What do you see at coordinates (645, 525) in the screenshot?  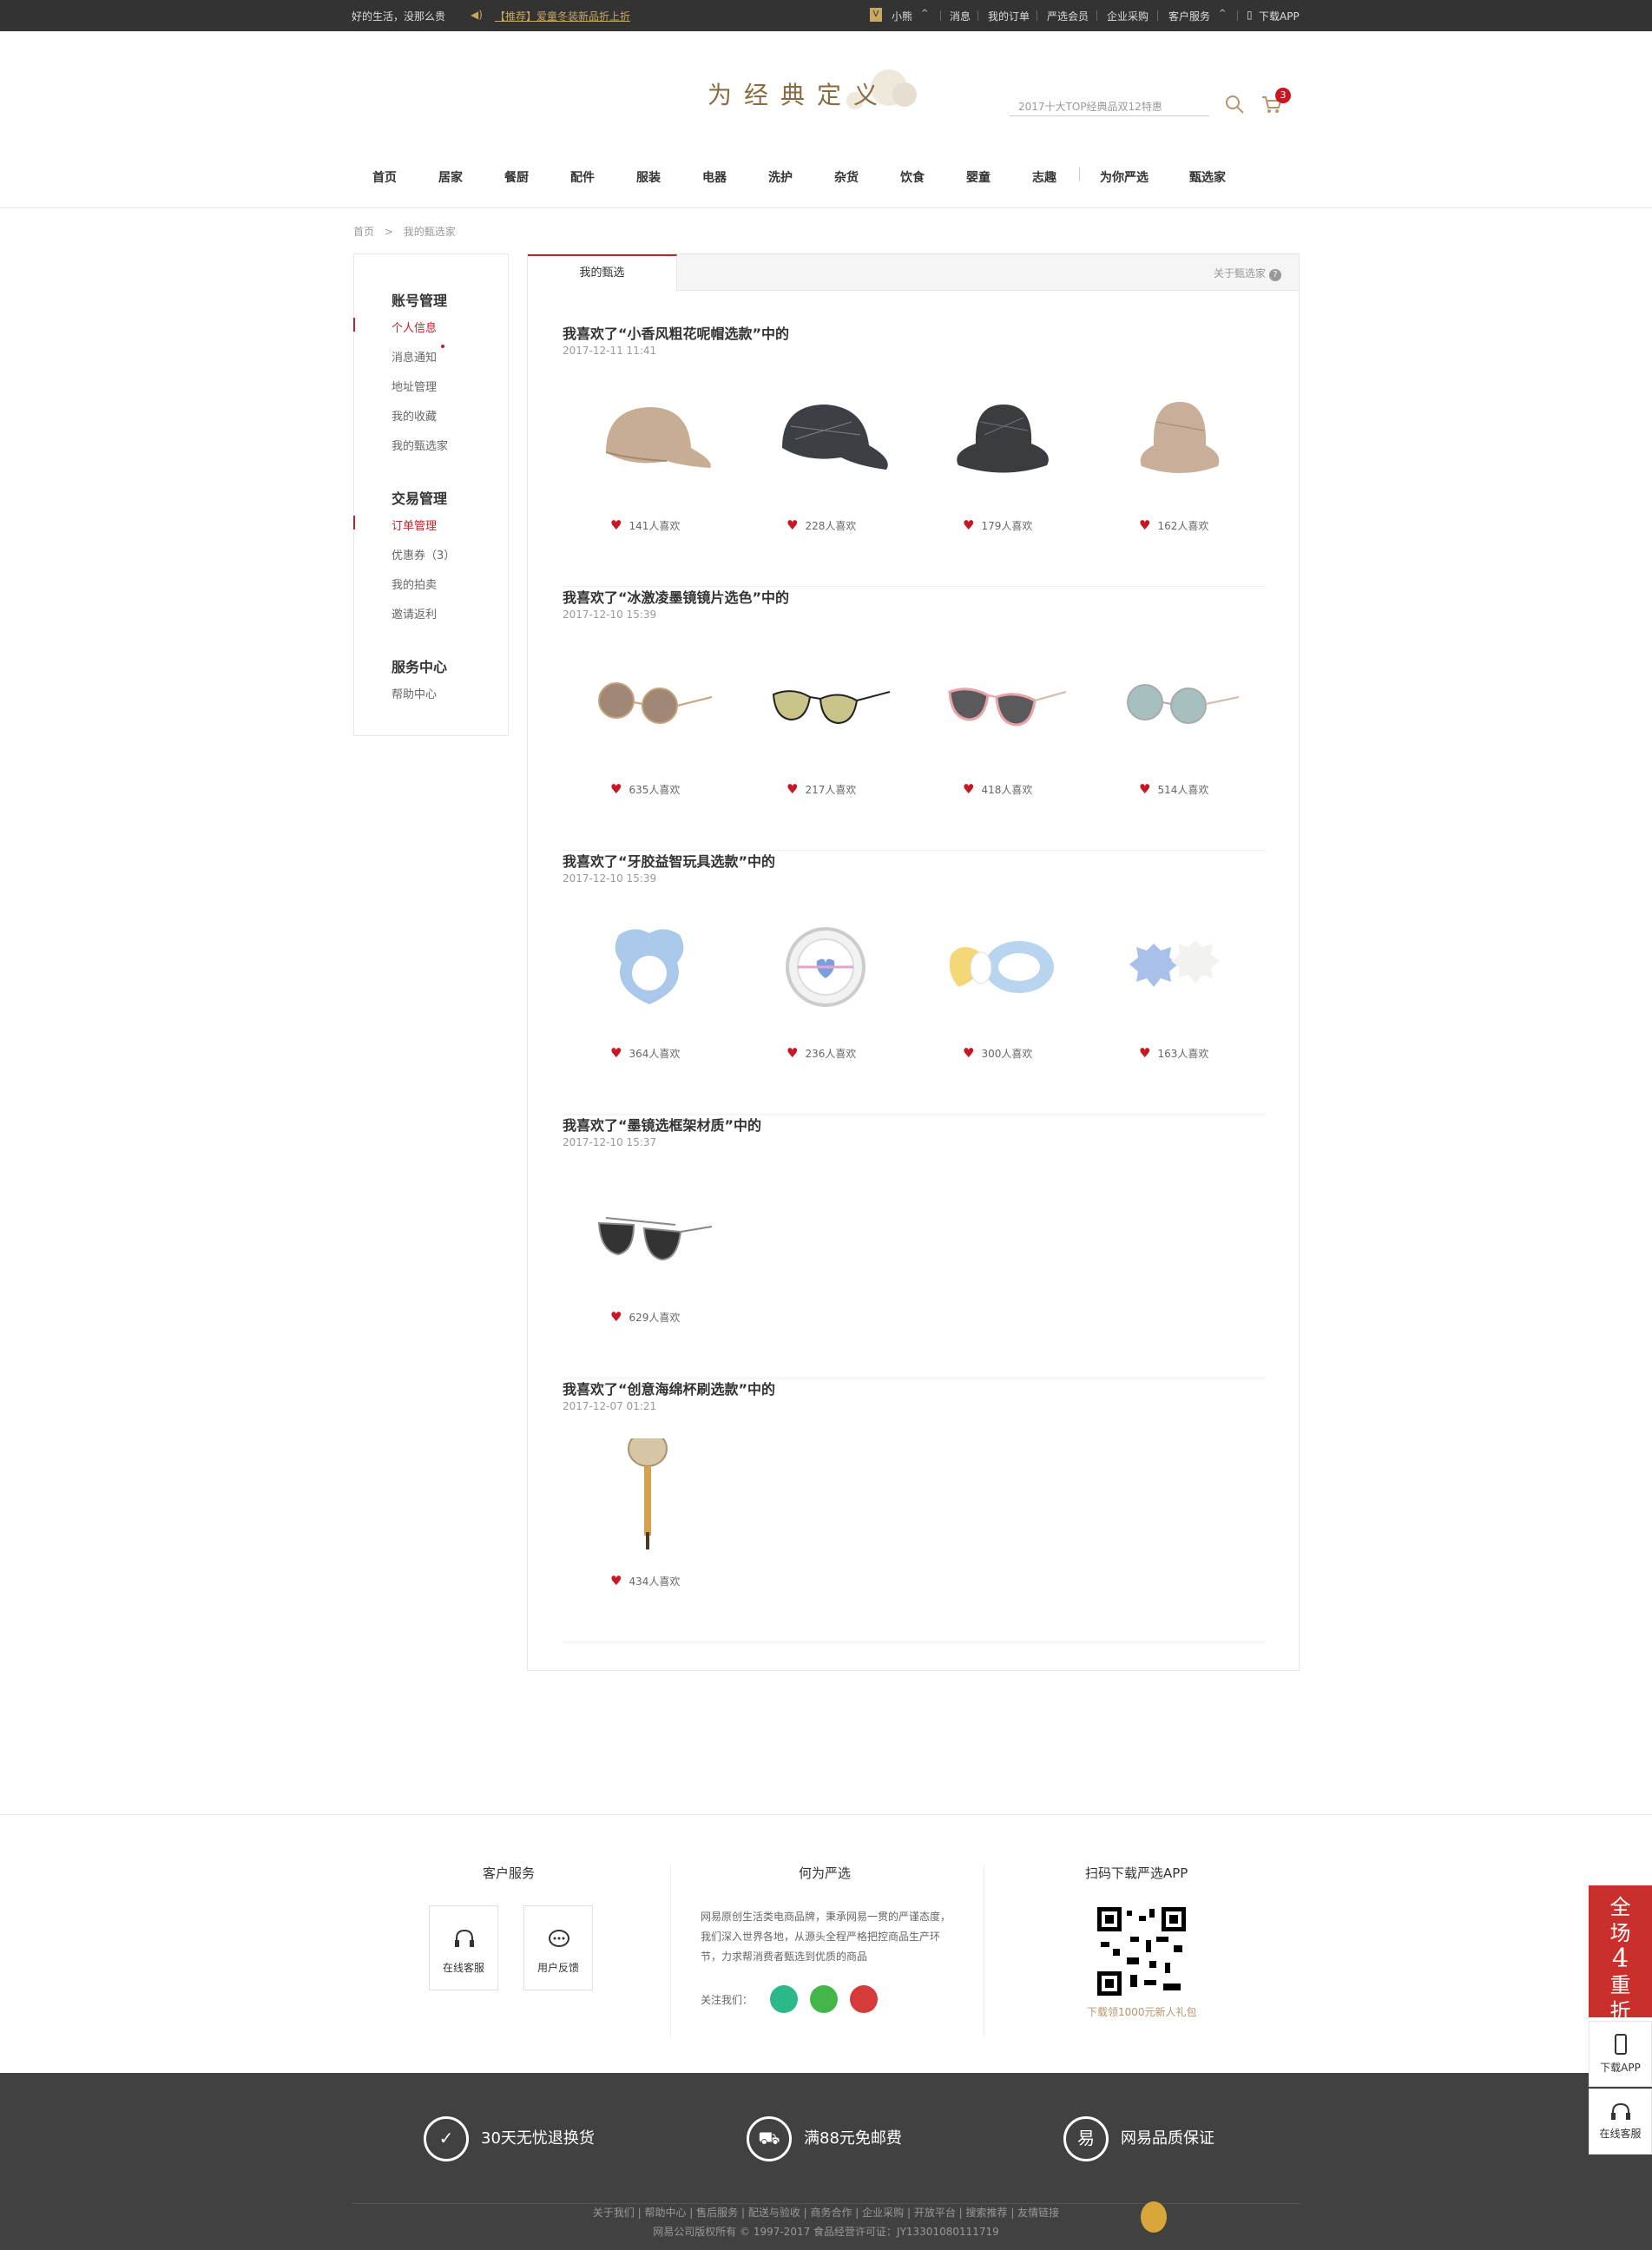 I see `like-count: ♥ 141人喜欢` at bounding box center [645, 525].